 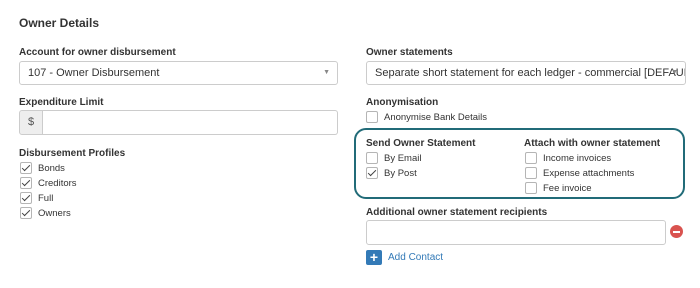 I want to click on send-owner-statement-label: Send Owner Statement, so click(x=421, y=143).